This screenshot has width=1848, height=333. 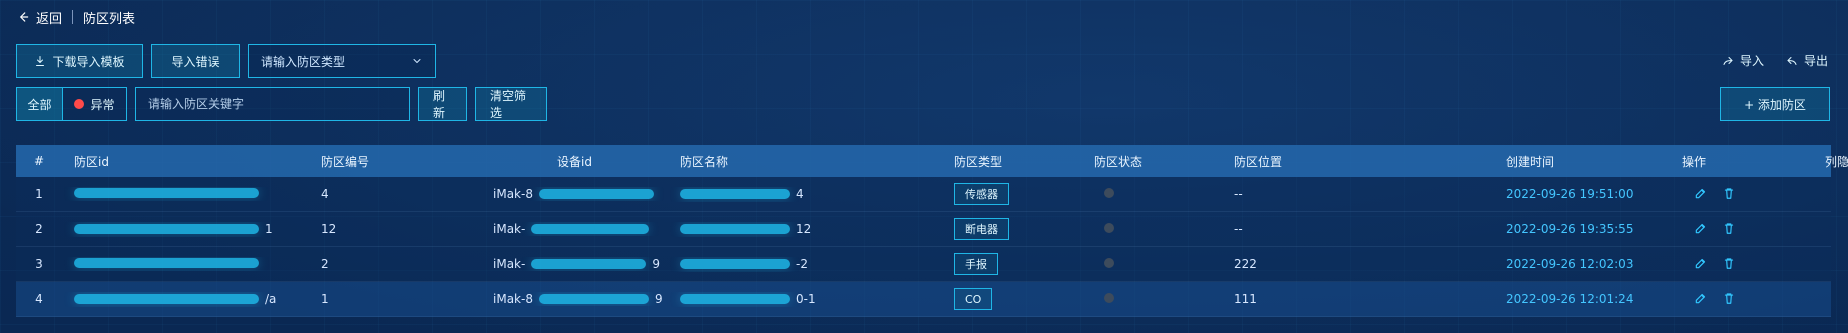 I want to click on cell-index: 4, so click(x=39, y=299).